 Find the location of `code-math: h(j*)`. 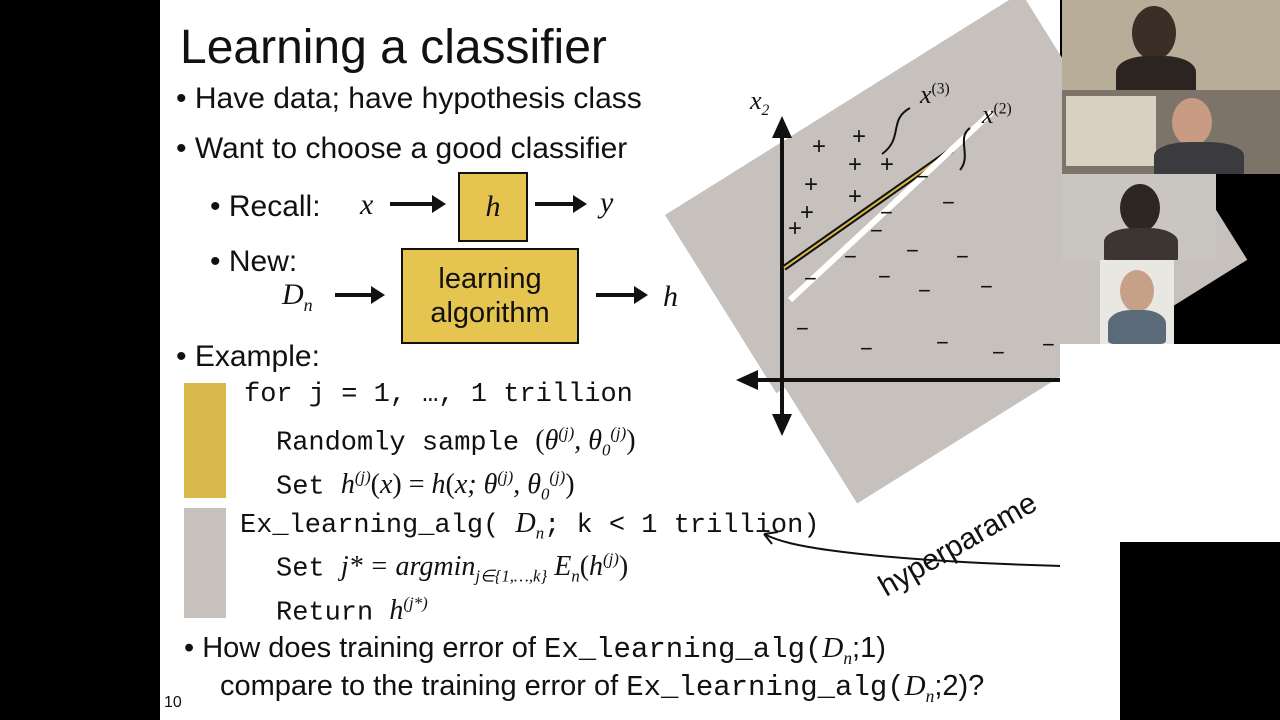

code-math: h(j*) is located at coordinates (408, 610).